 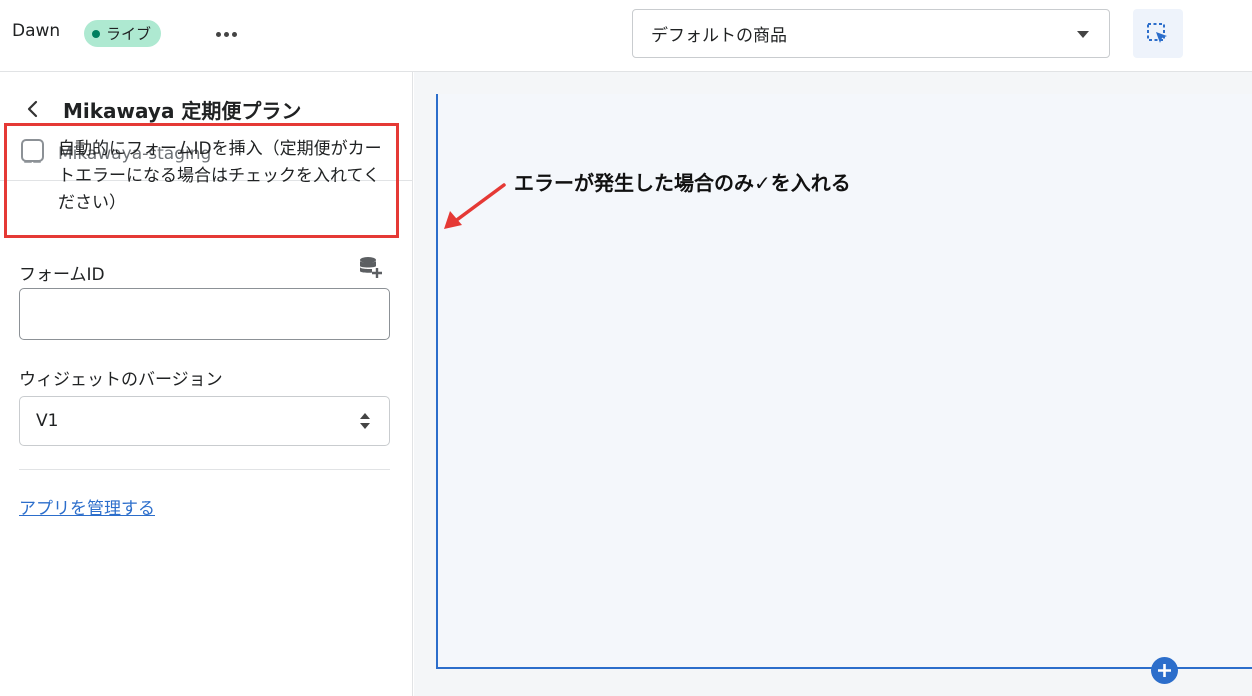 What do you see at coordinates (204, 421) in the screenshot?
I see `widget-version-select: V1` at bounding box center [204, 421].